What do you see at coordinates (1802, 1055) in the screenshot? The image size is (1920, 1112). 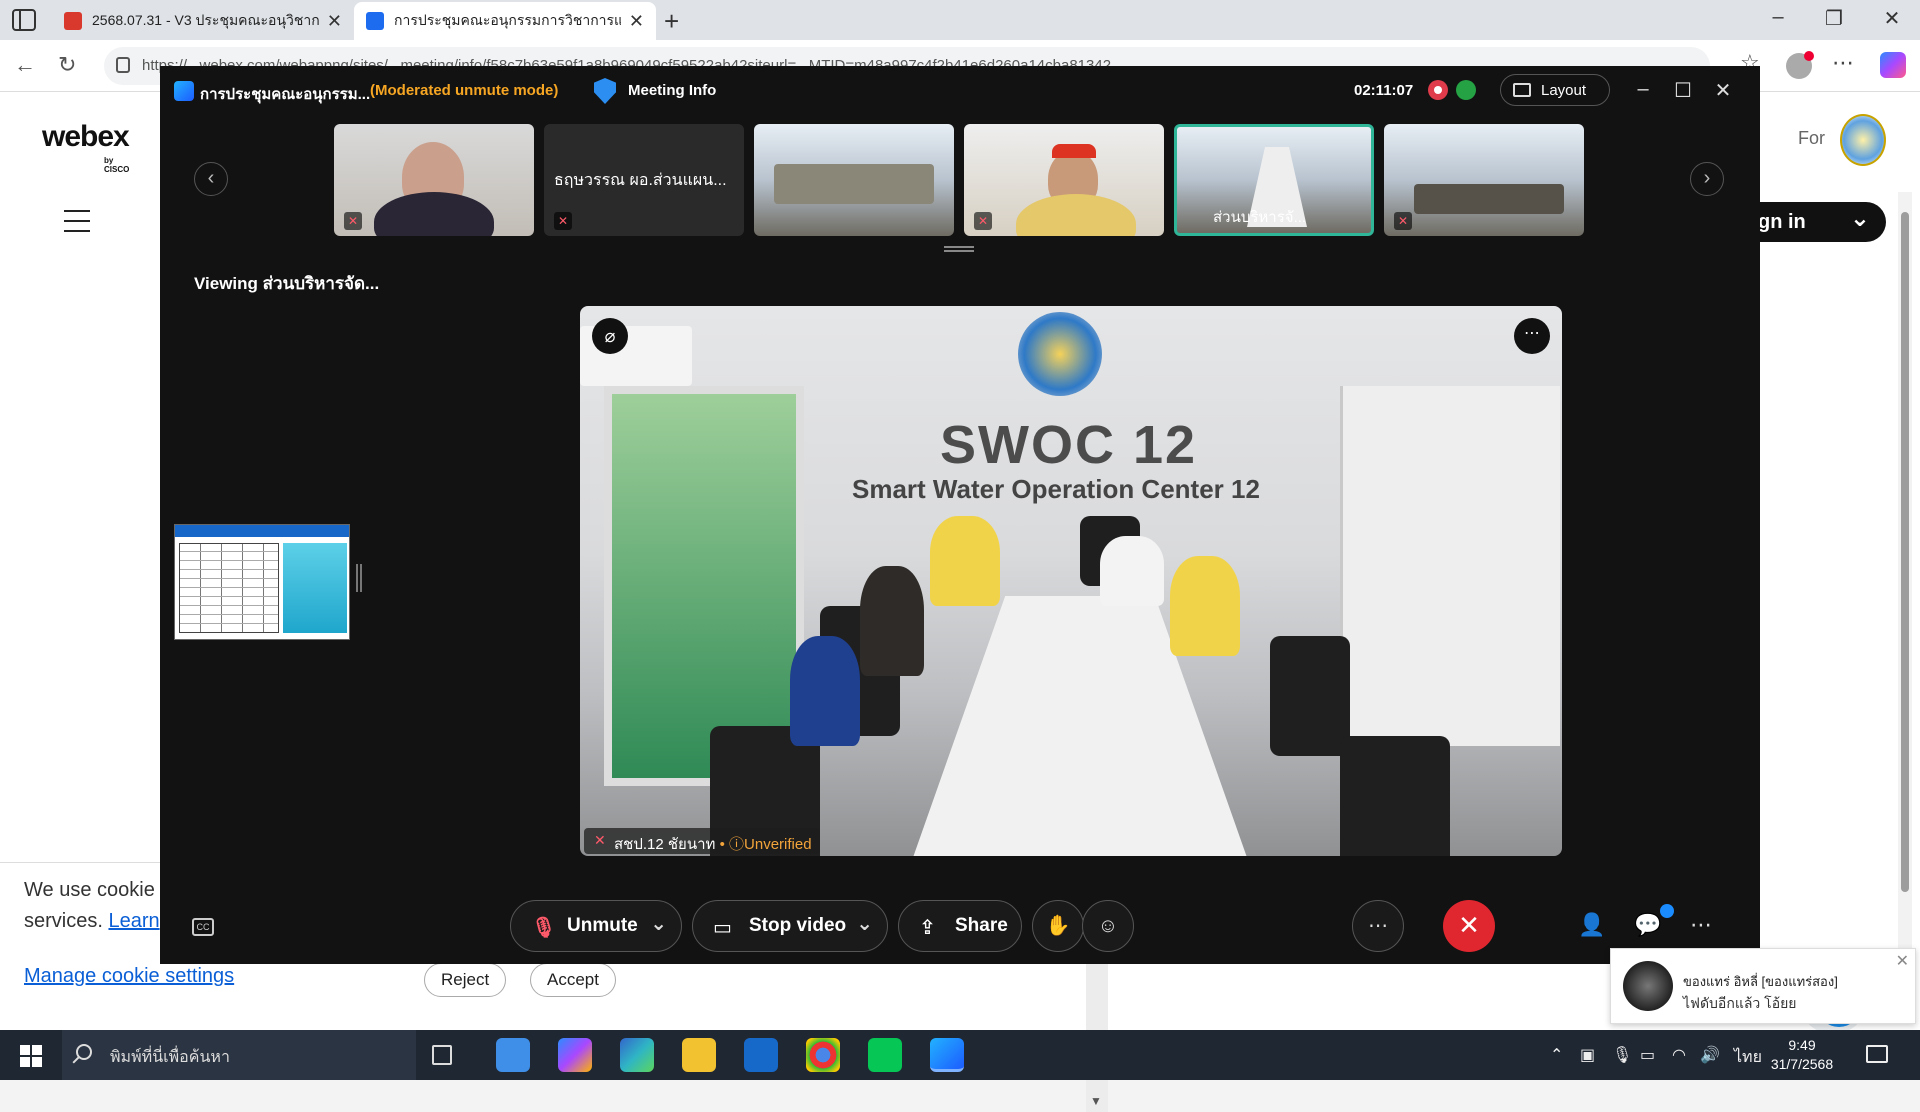 I see `taskbar-clock: 9:49 31/7/2568` at bounding box center [1802, 1055].